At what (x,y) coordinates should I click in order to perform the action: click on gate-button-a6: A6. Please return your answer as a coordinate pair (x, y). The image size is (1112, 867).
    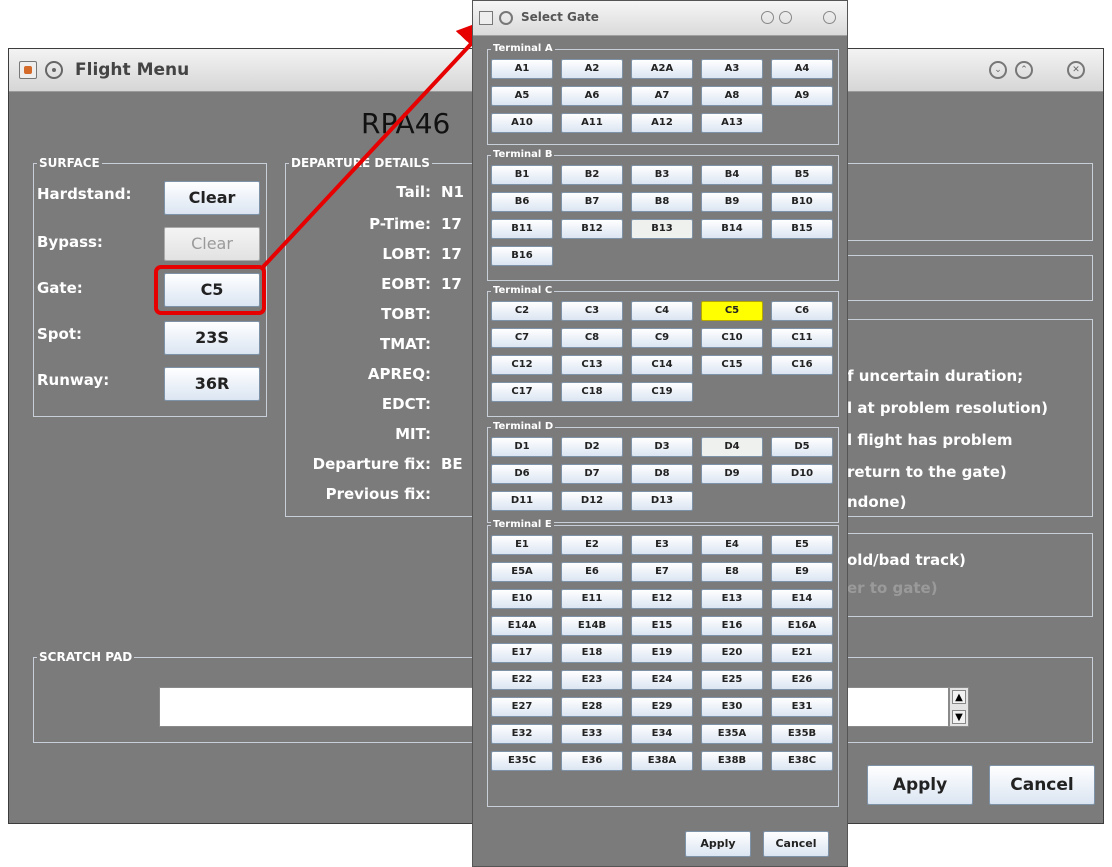
    Looking at the image, I should click on (592, 96).